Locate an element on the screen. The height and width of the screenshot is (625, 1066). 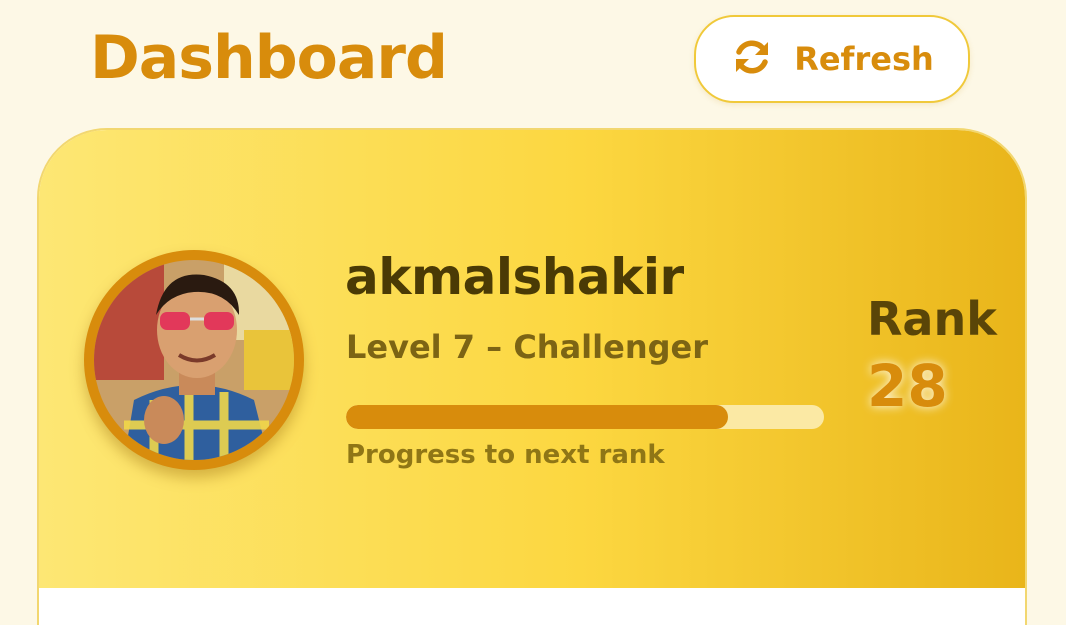
rank-value: 28 is located at coordinates (907, 386).